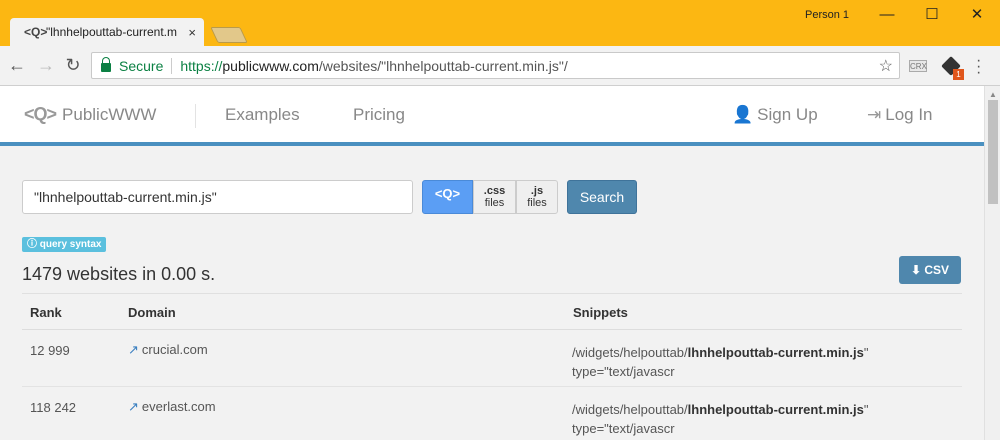  I want to click on js-files-top: .js, so click(537, 191).